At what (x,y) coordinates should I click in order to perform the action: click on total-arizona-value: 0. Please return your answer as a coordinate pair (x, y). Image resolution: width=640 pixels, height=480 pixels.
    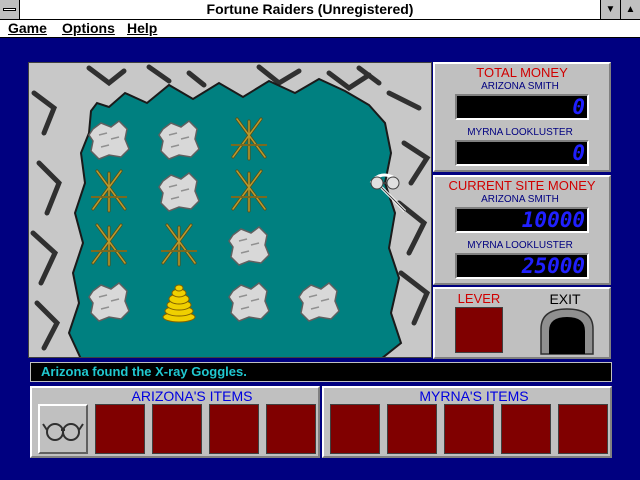
    Looking at the image, I should click on (522, 107).